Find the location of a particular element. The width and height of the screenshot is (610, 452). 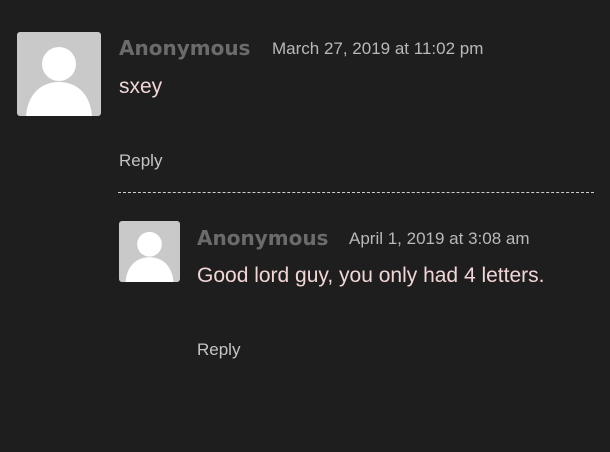

comment-text: Good lord guy, you only had 4 letters. is located at coordinates (371, 275).